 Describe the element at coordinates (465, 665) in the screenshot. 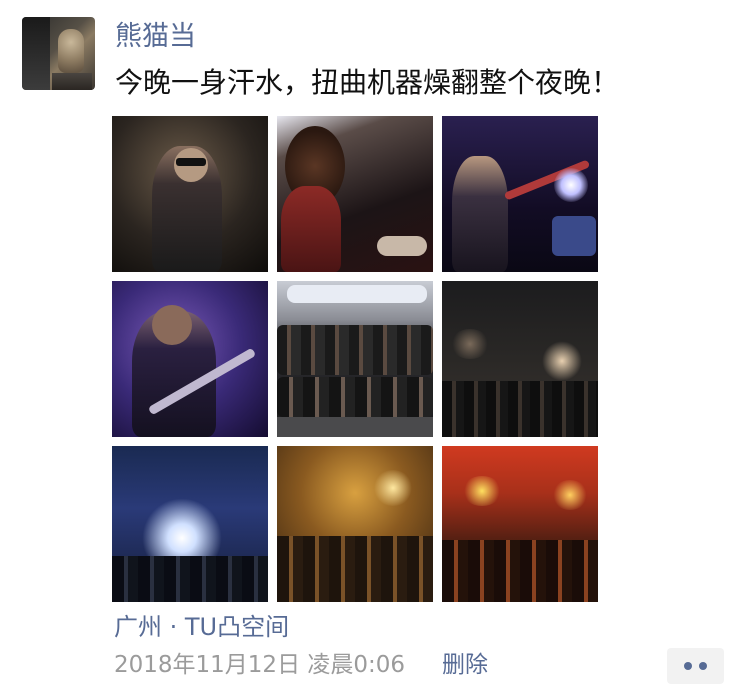

I see `delete-button: 删除` at that location.